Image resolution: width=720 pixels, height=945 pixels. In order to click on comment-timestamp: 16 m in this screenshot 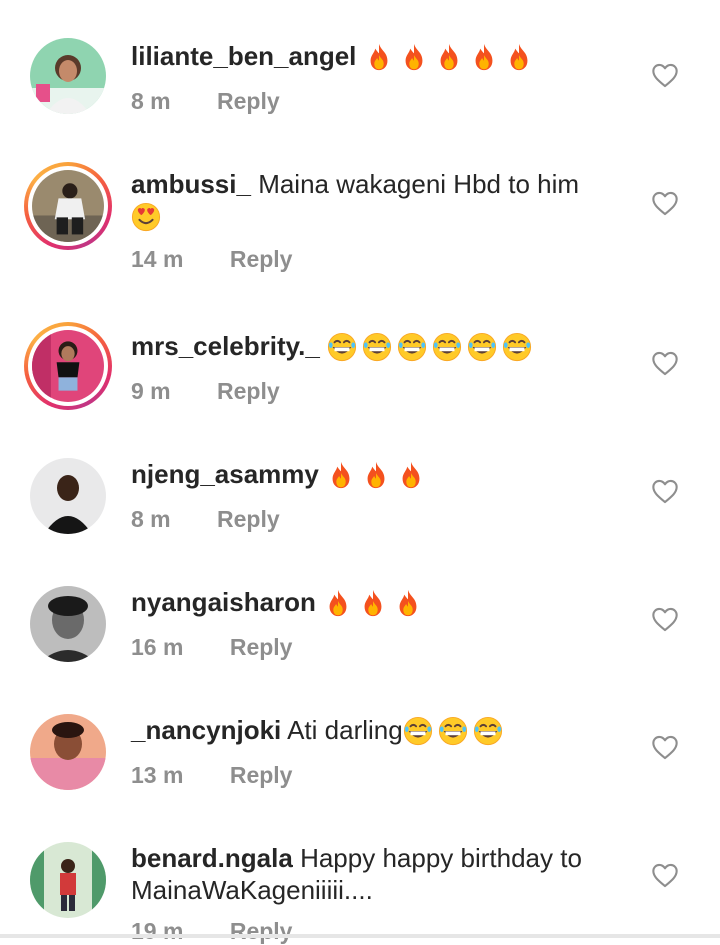, I will do `click(157, 647)`.